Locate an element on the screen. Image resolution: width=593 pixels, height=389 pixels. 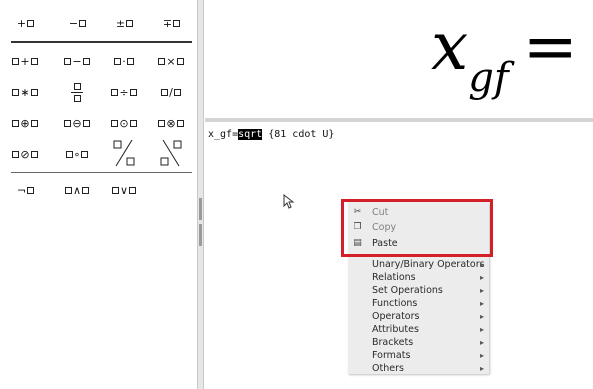
wide-backslash-button is located at coordinates (171, 153).